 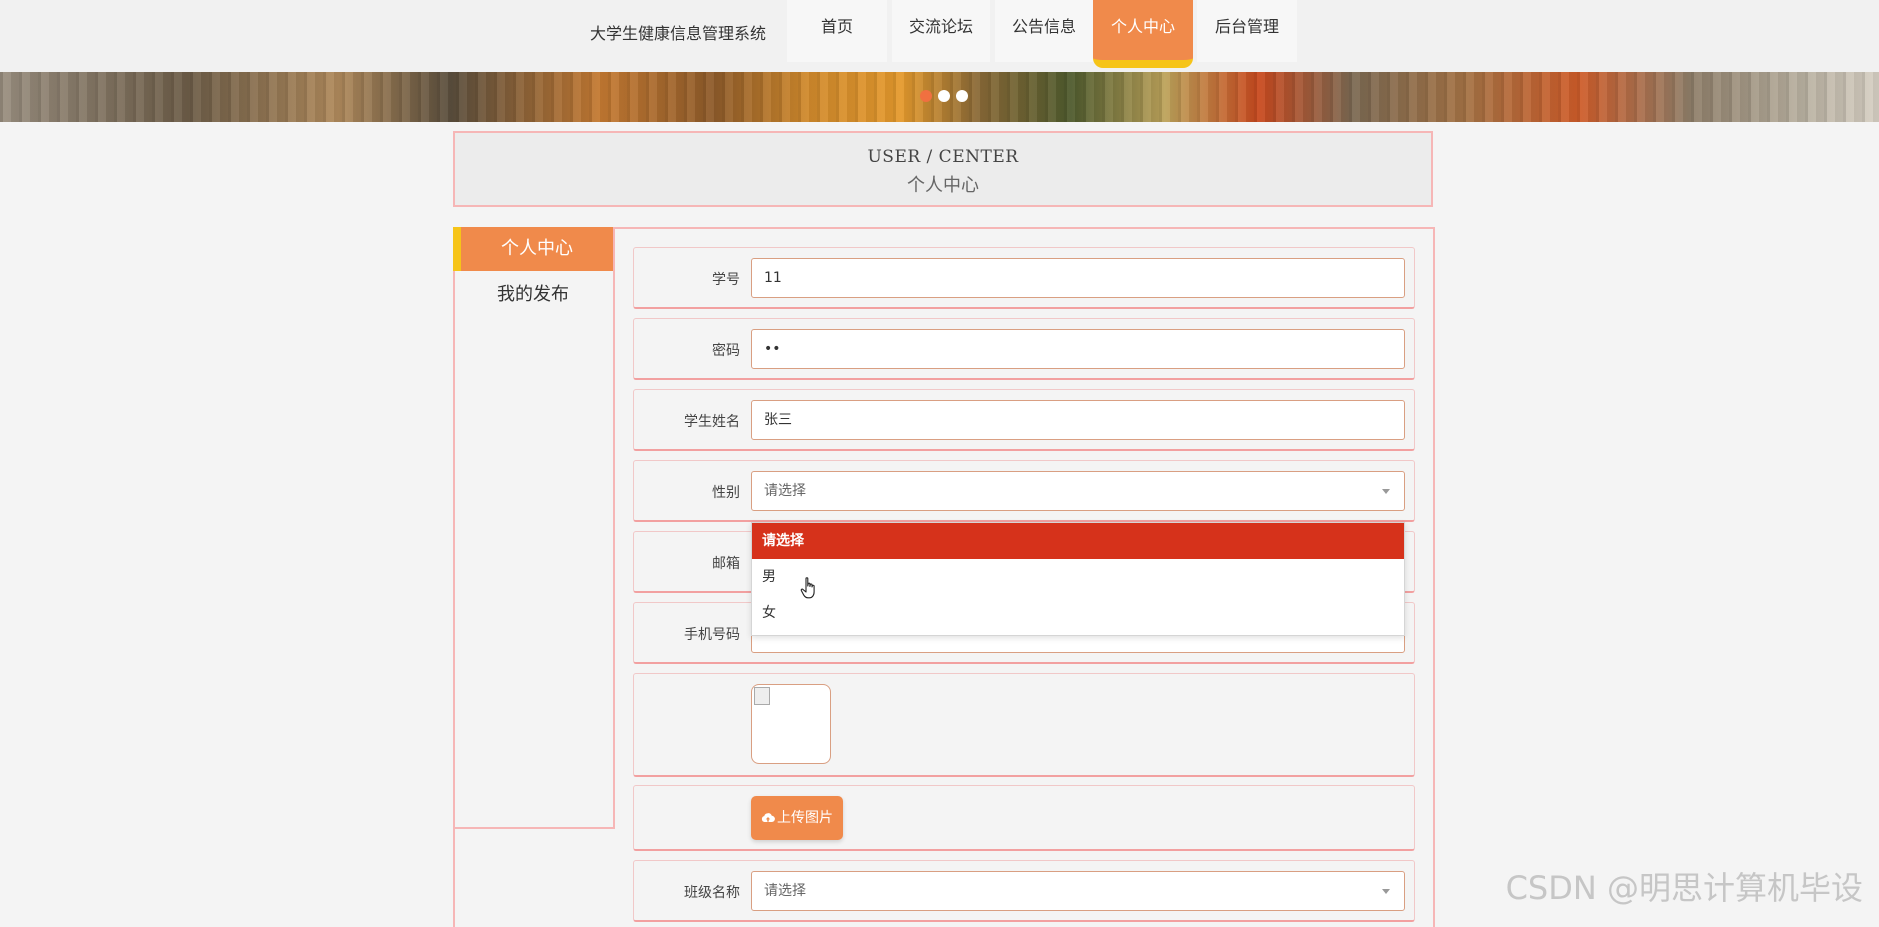 What do you see at coordinates (941, 31) in the screenshot?
I see `nav-forum: 交流论坛` at bounding box center [941, 31].